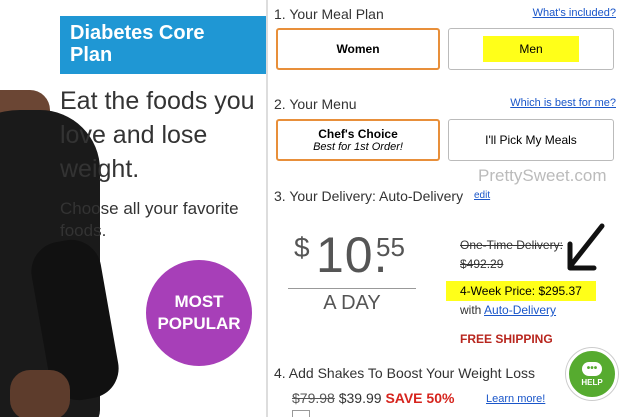  I want to click on men-label: Men, so click(531, 49).